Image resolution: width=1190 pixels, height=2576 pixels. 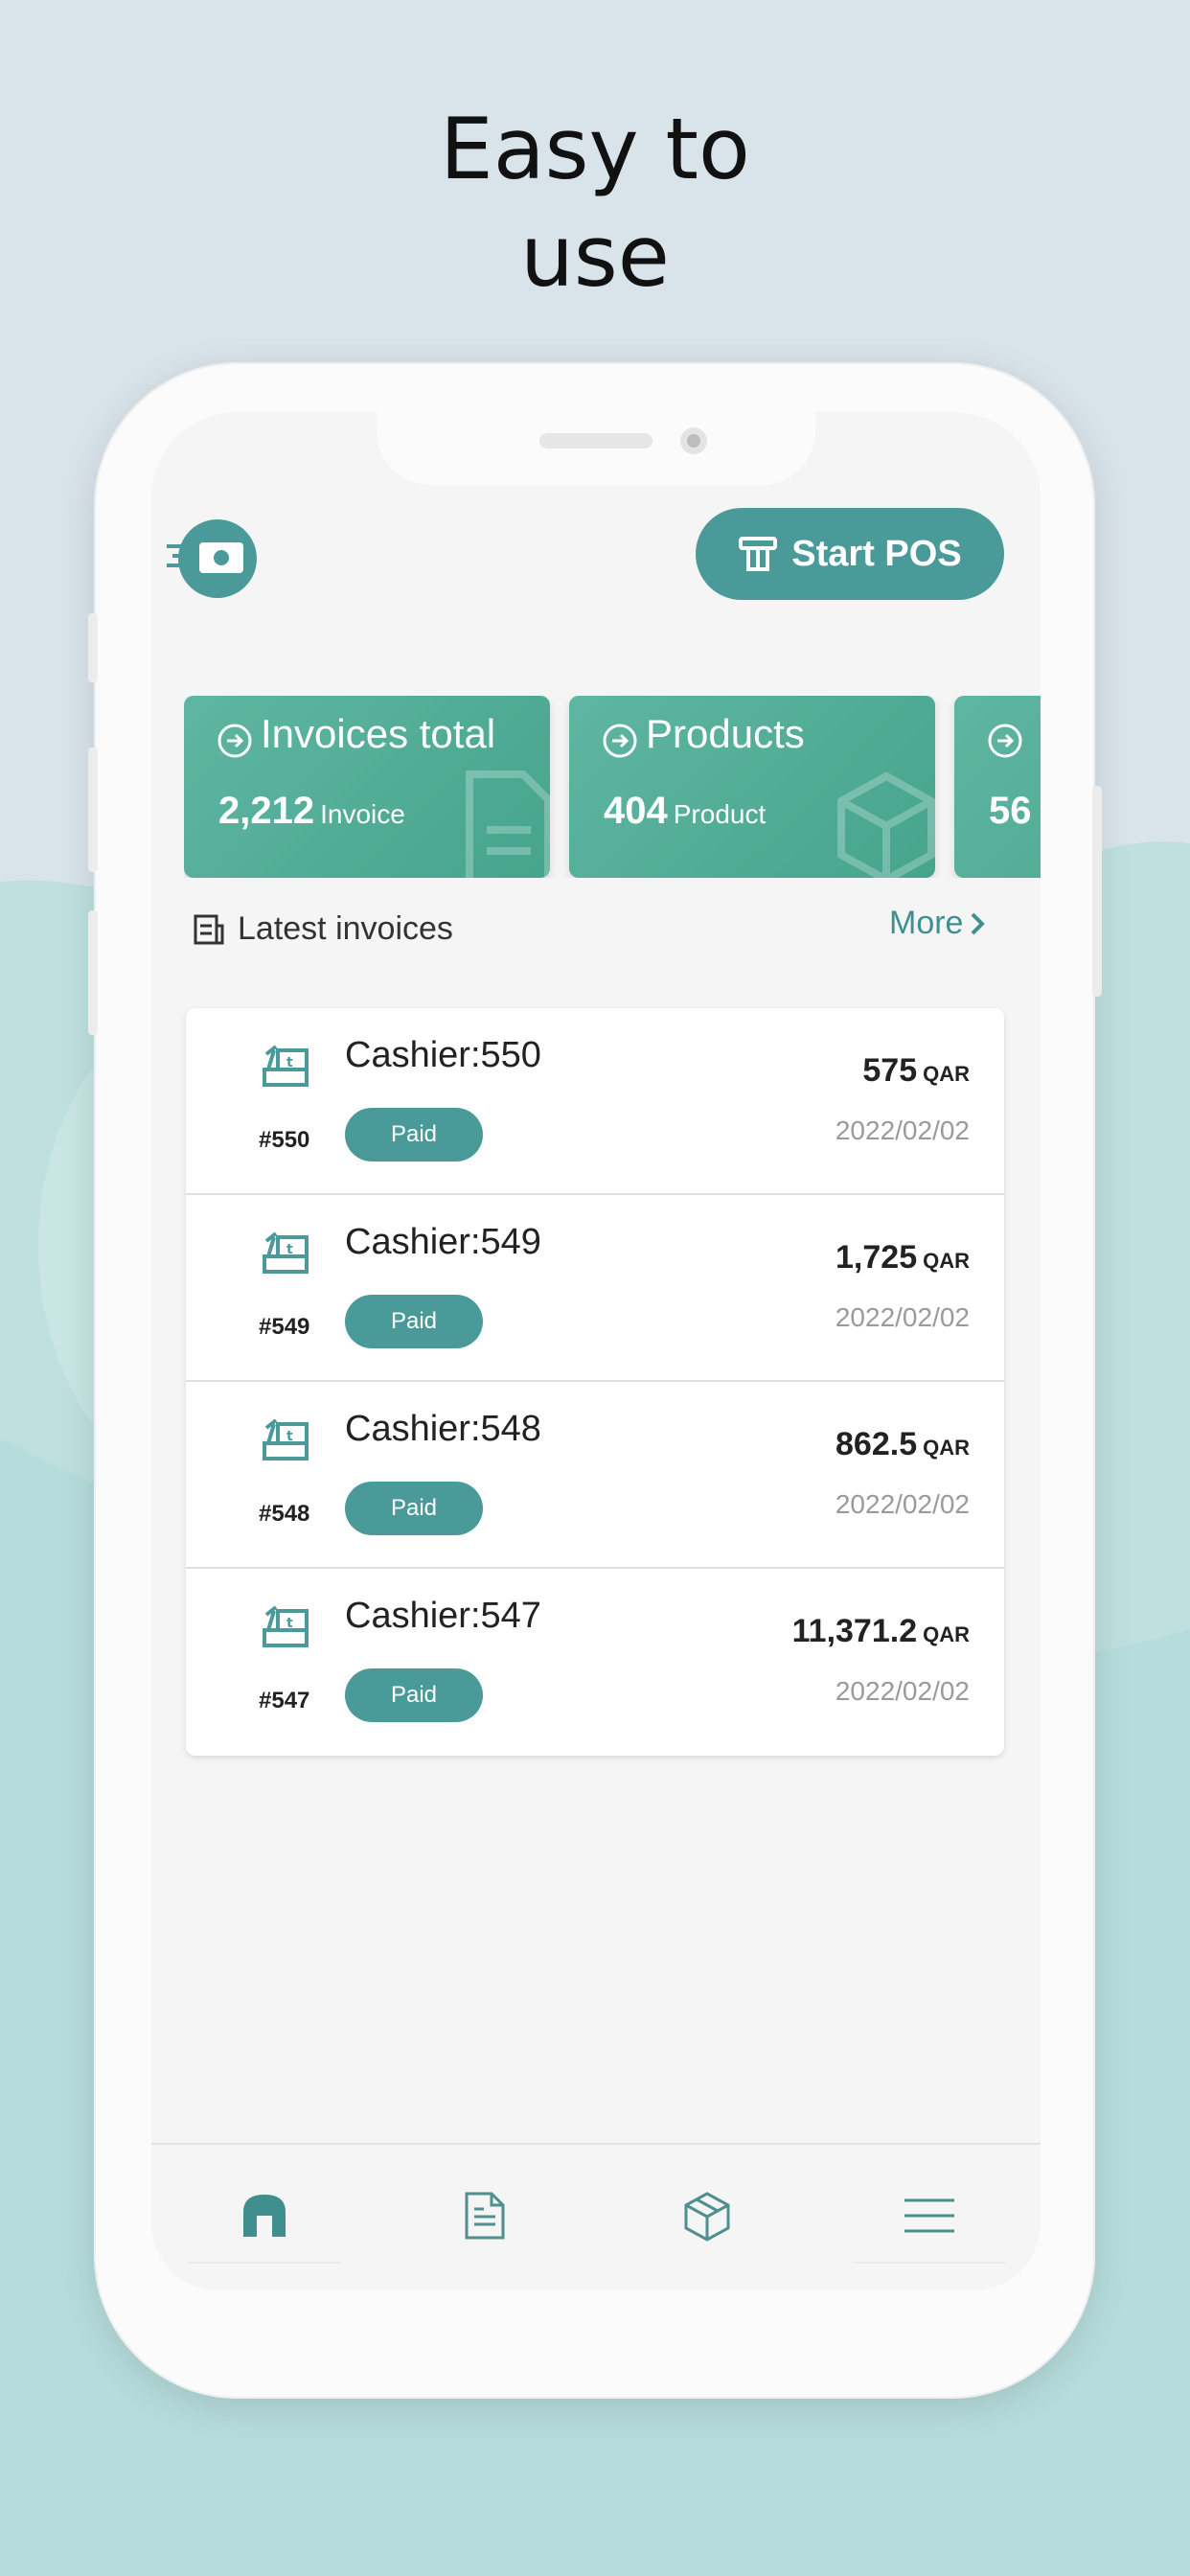 I want to click on bottom-nav, so click(x=596, y=2216).